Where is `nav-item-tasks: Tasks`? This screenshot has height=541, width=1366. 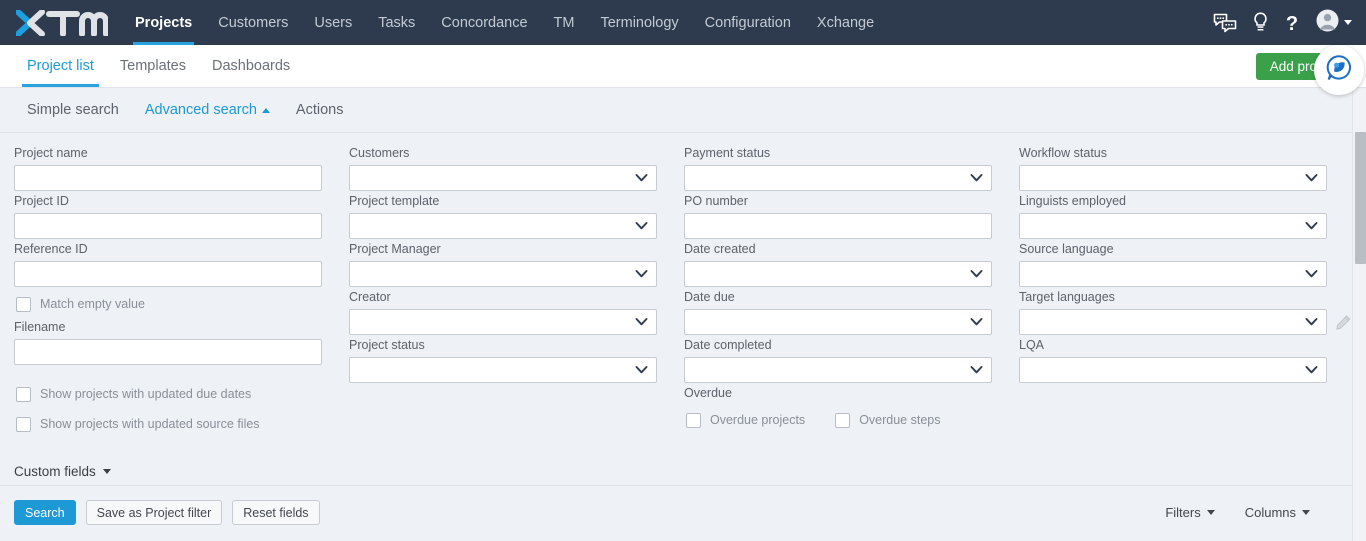
nav-item-tasks: Tasks is located at coordinates (396, 22).